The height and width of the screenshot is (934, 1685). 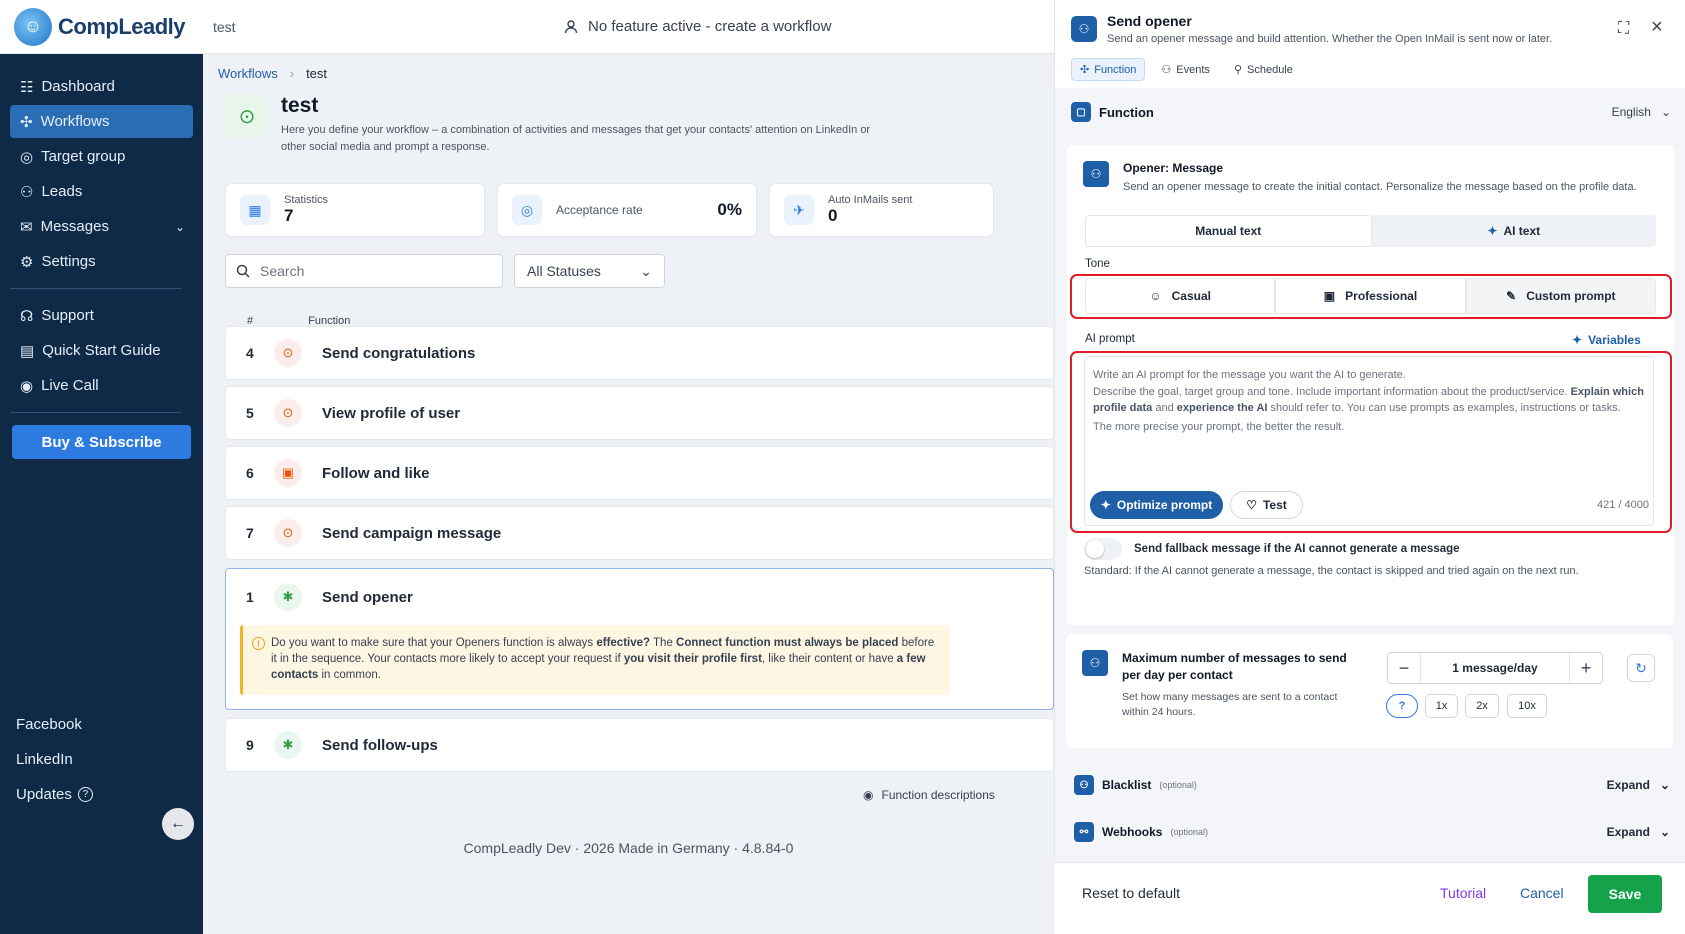 I want to click on breadcrumb: Workflows › test, so click(x=272, y=73).